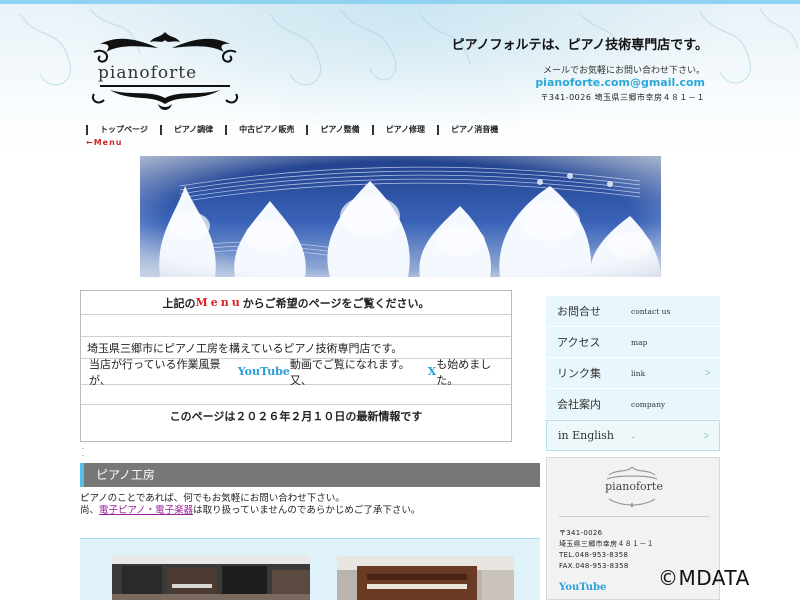 This screenshot has height=600, width=800. What do you see at coordinates (296, 416) in the screenshot?
I see `info-row-updated: このページは２０２６年２月１０日の最新情報です` at bounding box center [296, 416].